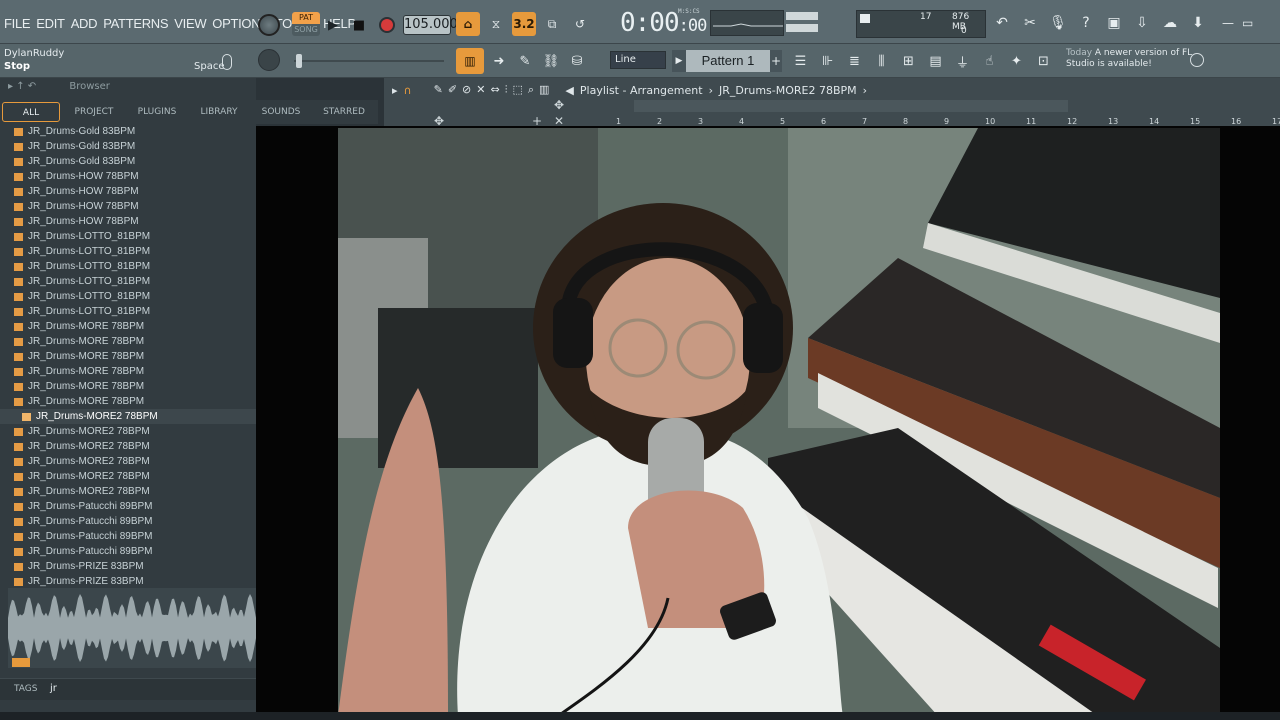 This screenshot has height=720, width=1280. Describe the element at coordinates (800, 61) in the screenshot. I see `playlist-button: ☰` at that location.